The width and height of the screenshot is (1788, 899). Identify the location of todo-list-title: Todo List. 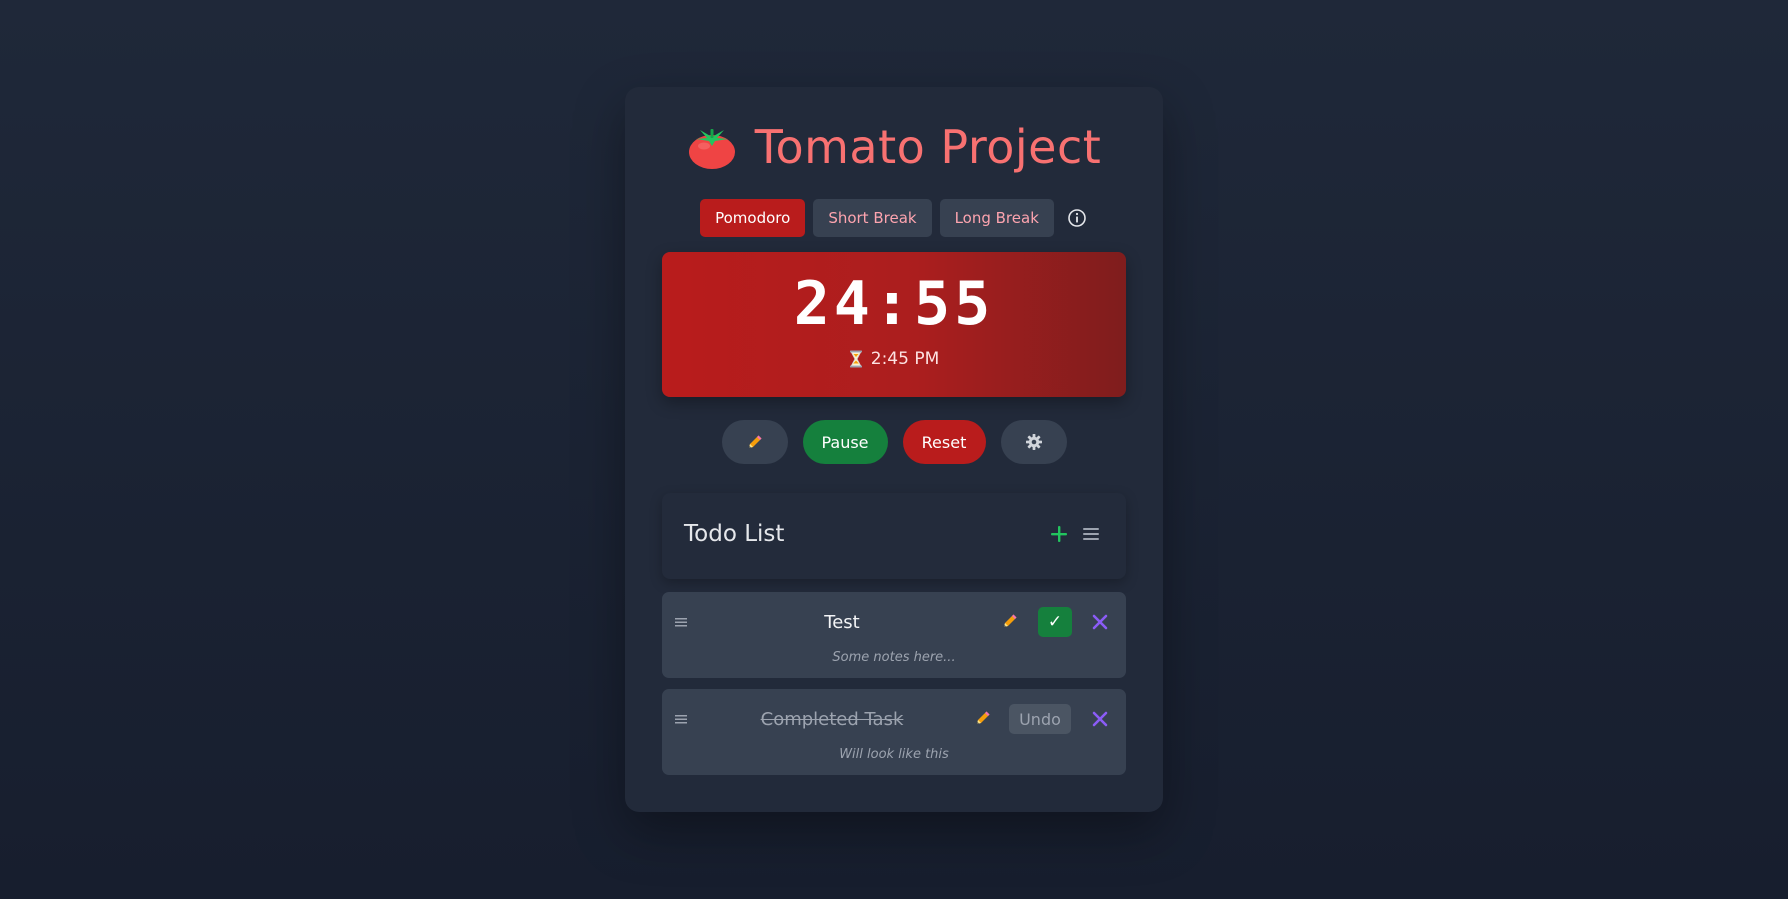
(734, 534).